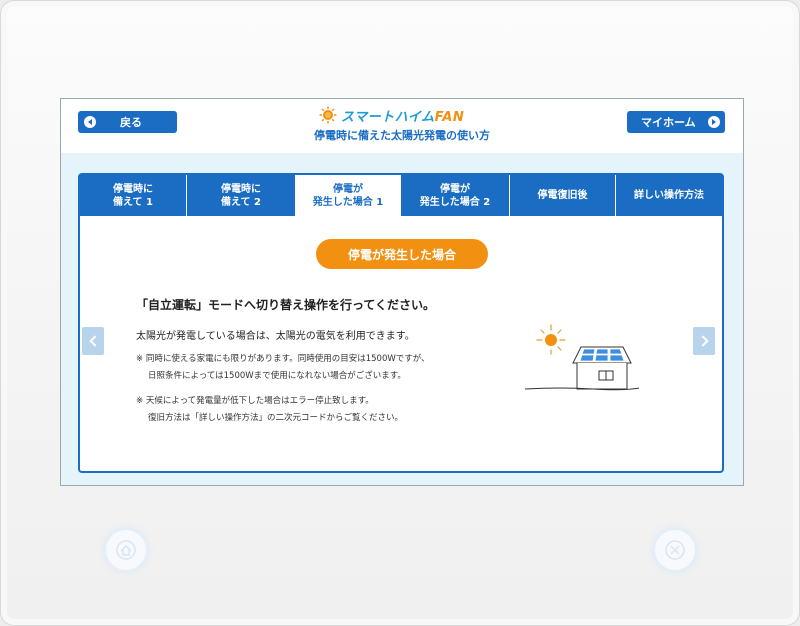 This screenshot has height=626, width=800. What do you see at coordinates (582, 357) in the screenshot?
I see `solar-house-illustration` at bounding box center [582, 357].